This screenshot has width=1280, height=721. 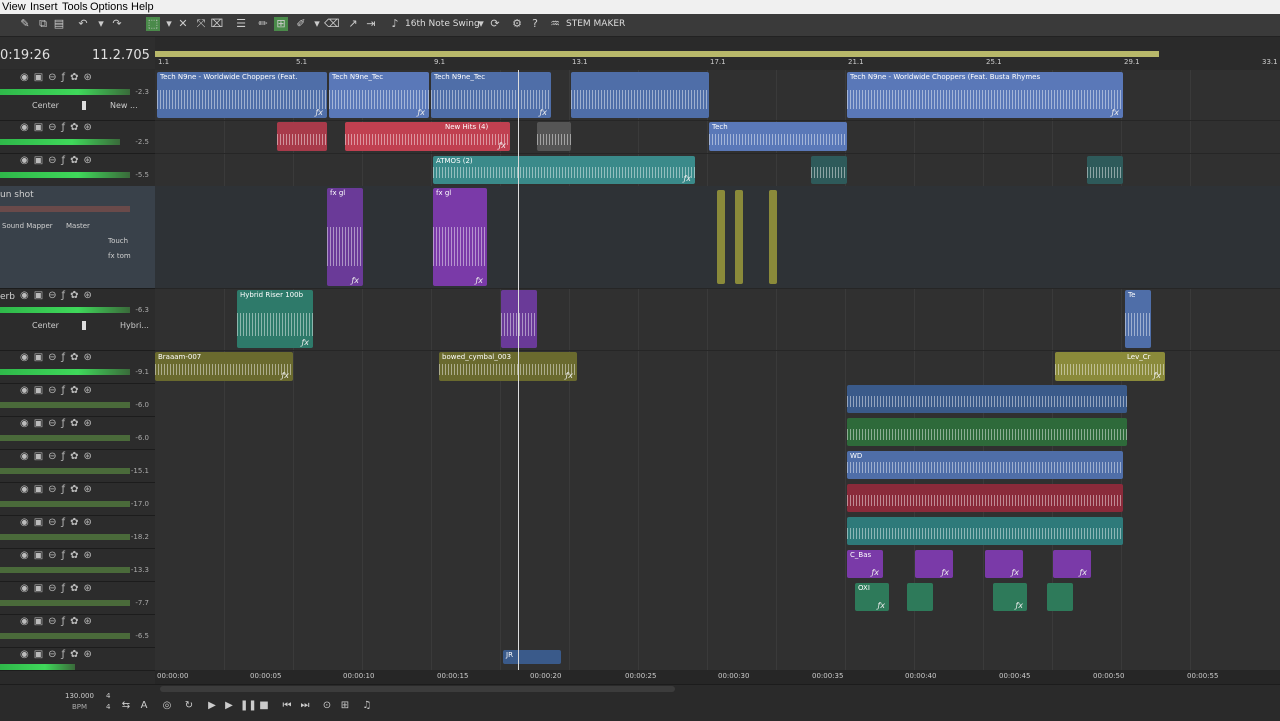 I want to click on master-label: Master, so click(x=78, y=226).